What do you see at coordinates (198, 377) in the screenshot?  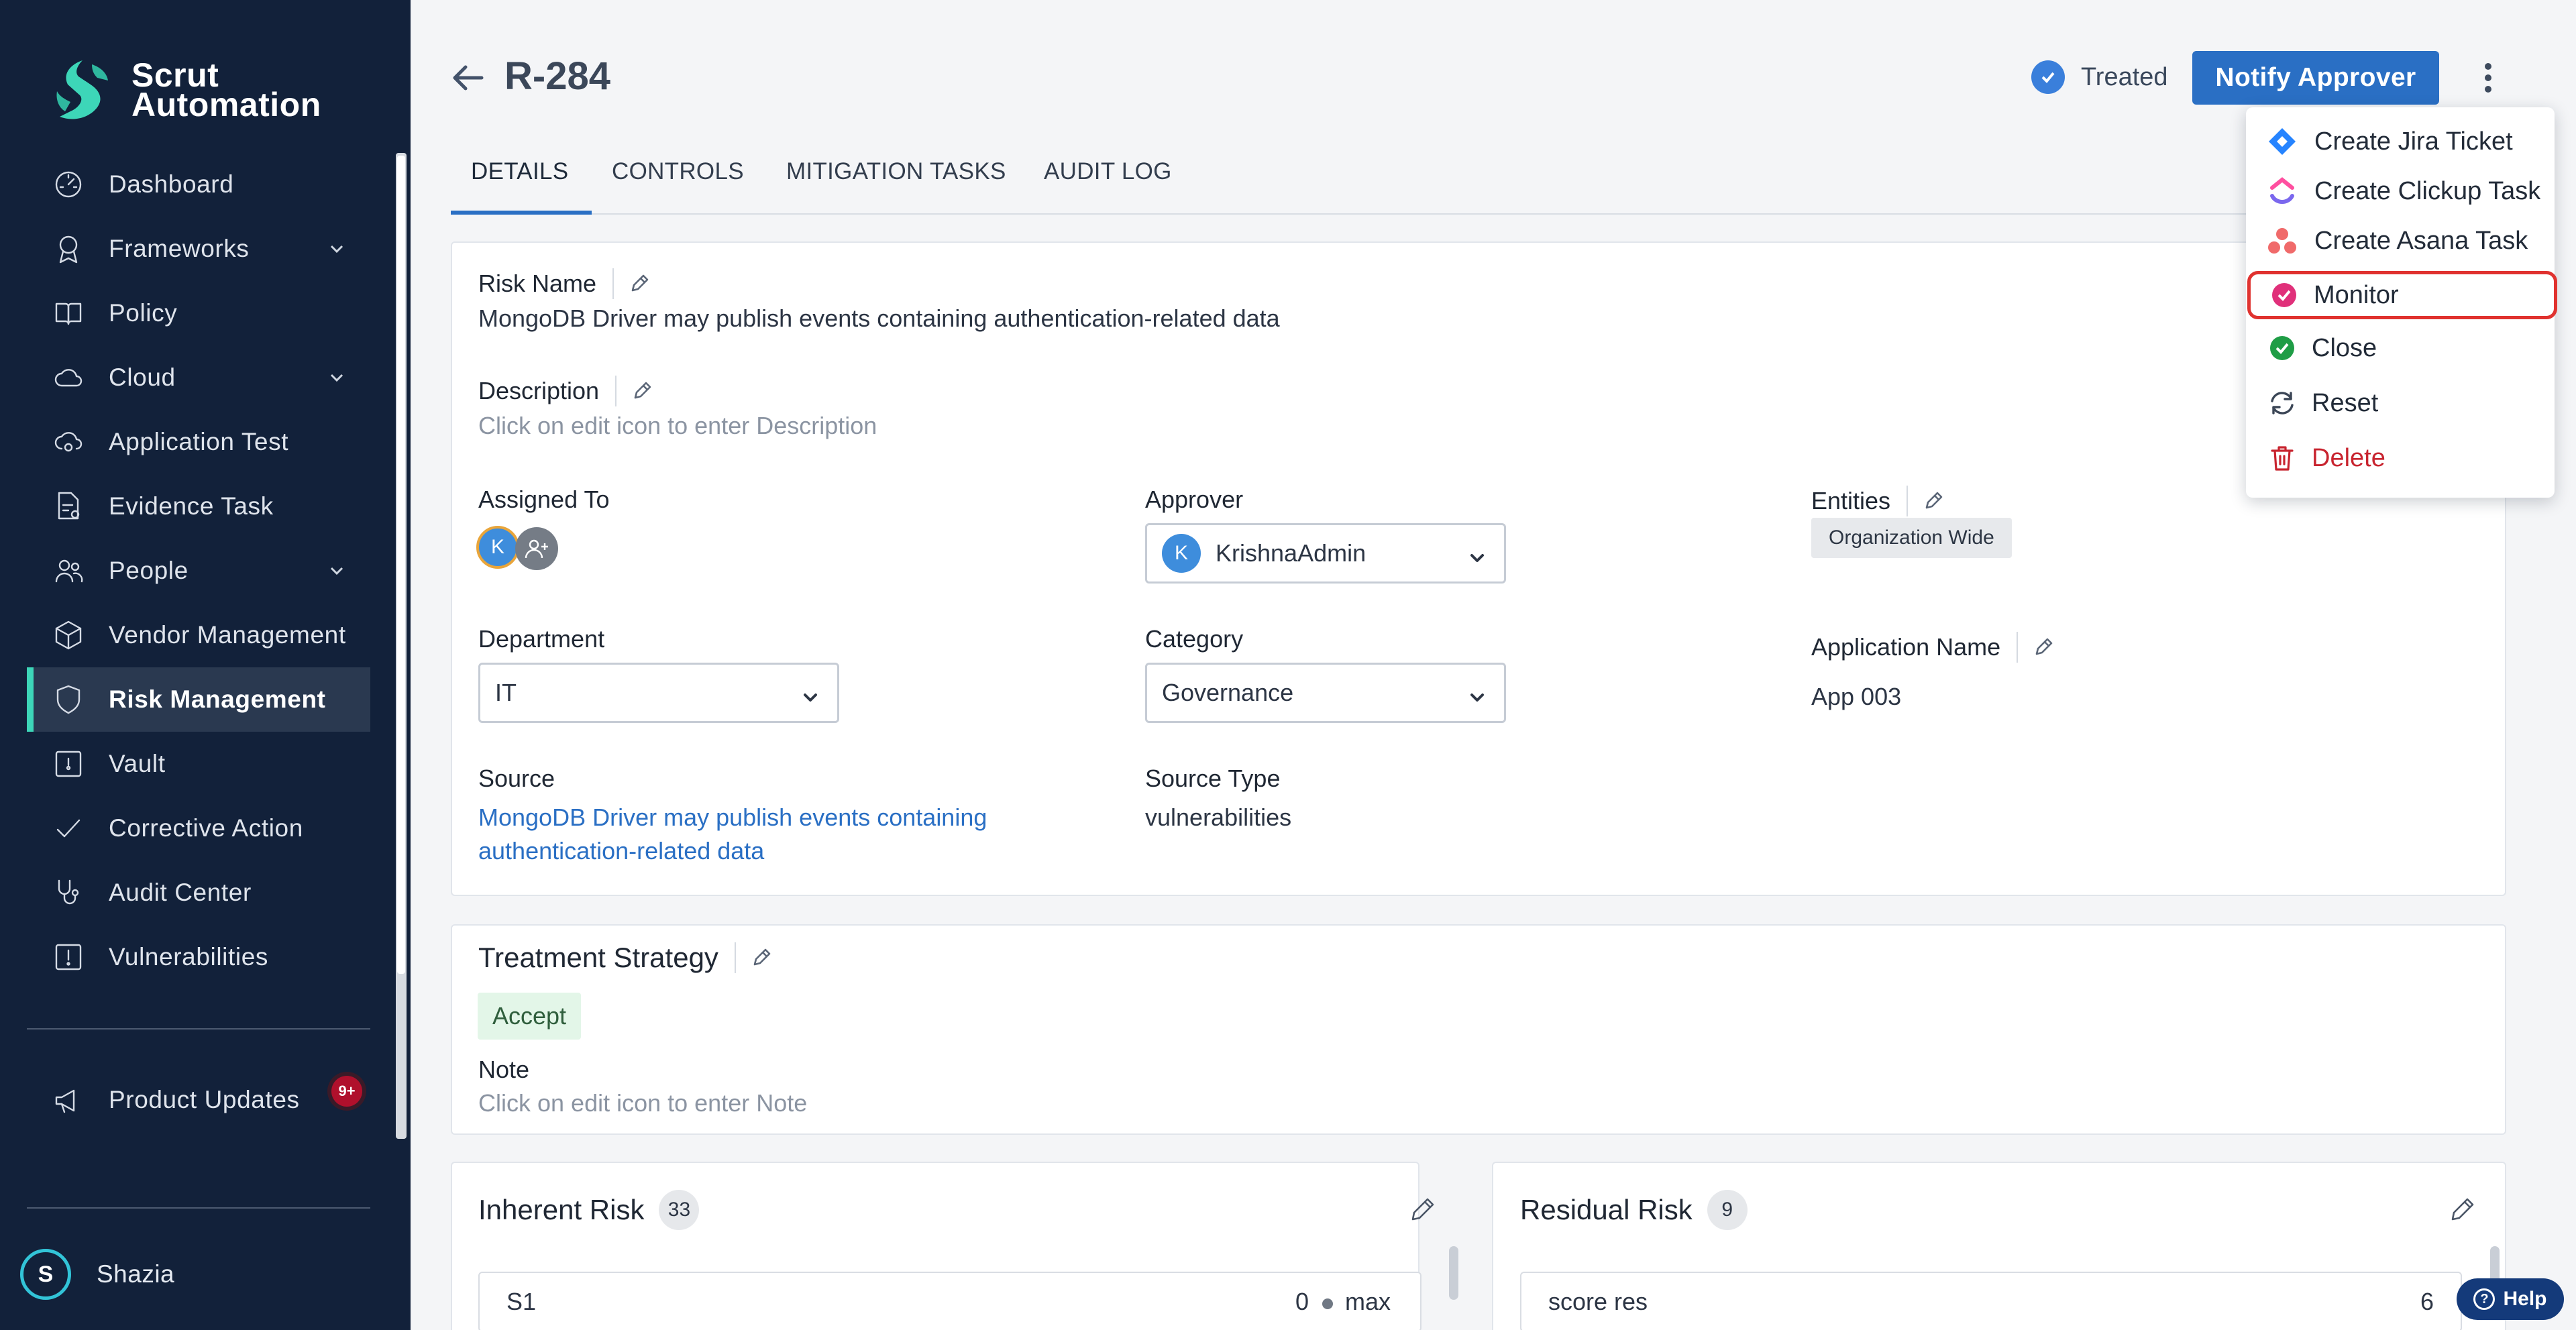 I see `sidebar-item-cloud: Cloud` at bounding box center [198, 377].